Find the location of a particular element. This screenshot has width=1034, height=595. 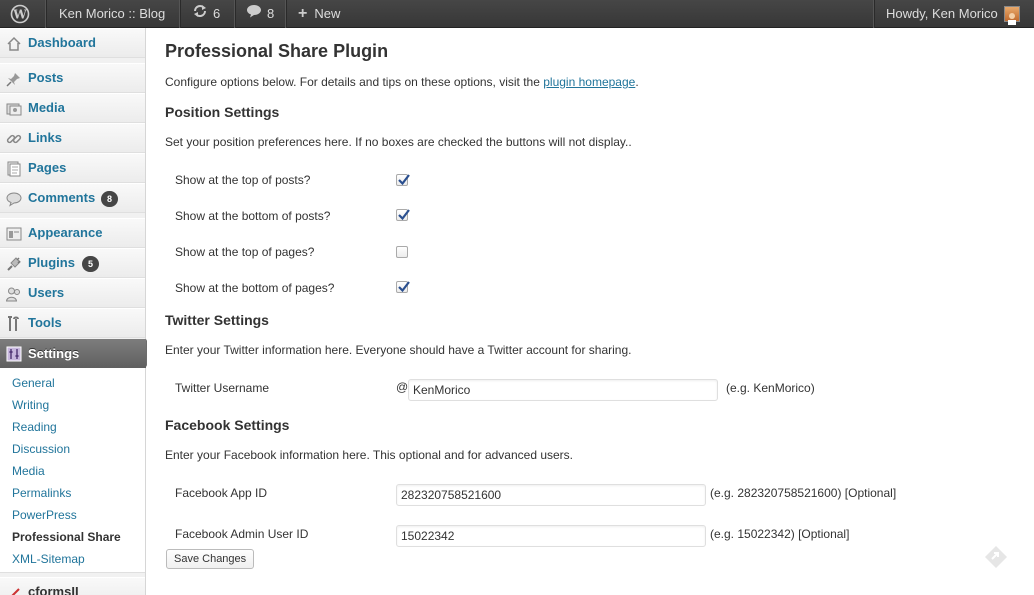

comments-count: 8 is located at coordinates (271, 13).